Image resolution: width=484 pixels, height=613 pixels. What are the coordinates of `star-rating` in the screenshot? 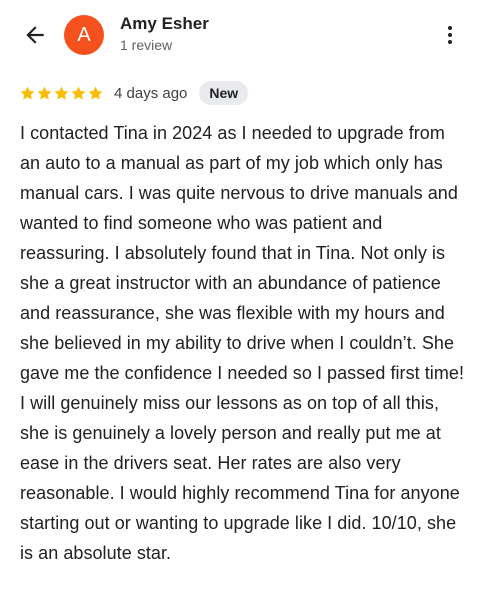 It's located at (61, 93).